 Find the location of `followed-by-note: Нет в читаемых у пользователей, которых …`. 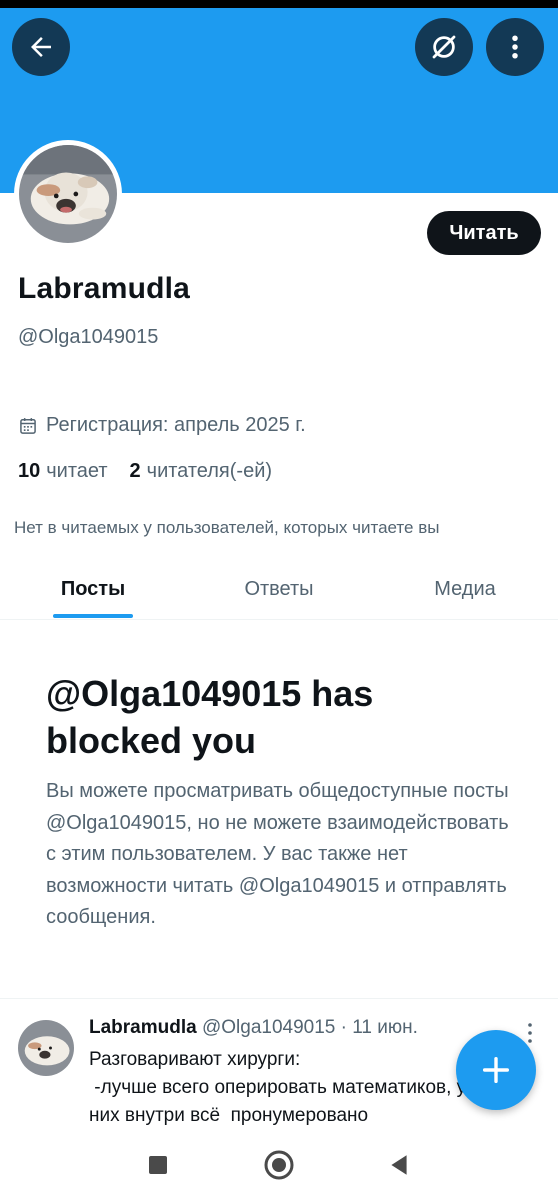

followed-by-note: Нет в читаемых у пользователей, которых … is located at coordinates (227, 527).